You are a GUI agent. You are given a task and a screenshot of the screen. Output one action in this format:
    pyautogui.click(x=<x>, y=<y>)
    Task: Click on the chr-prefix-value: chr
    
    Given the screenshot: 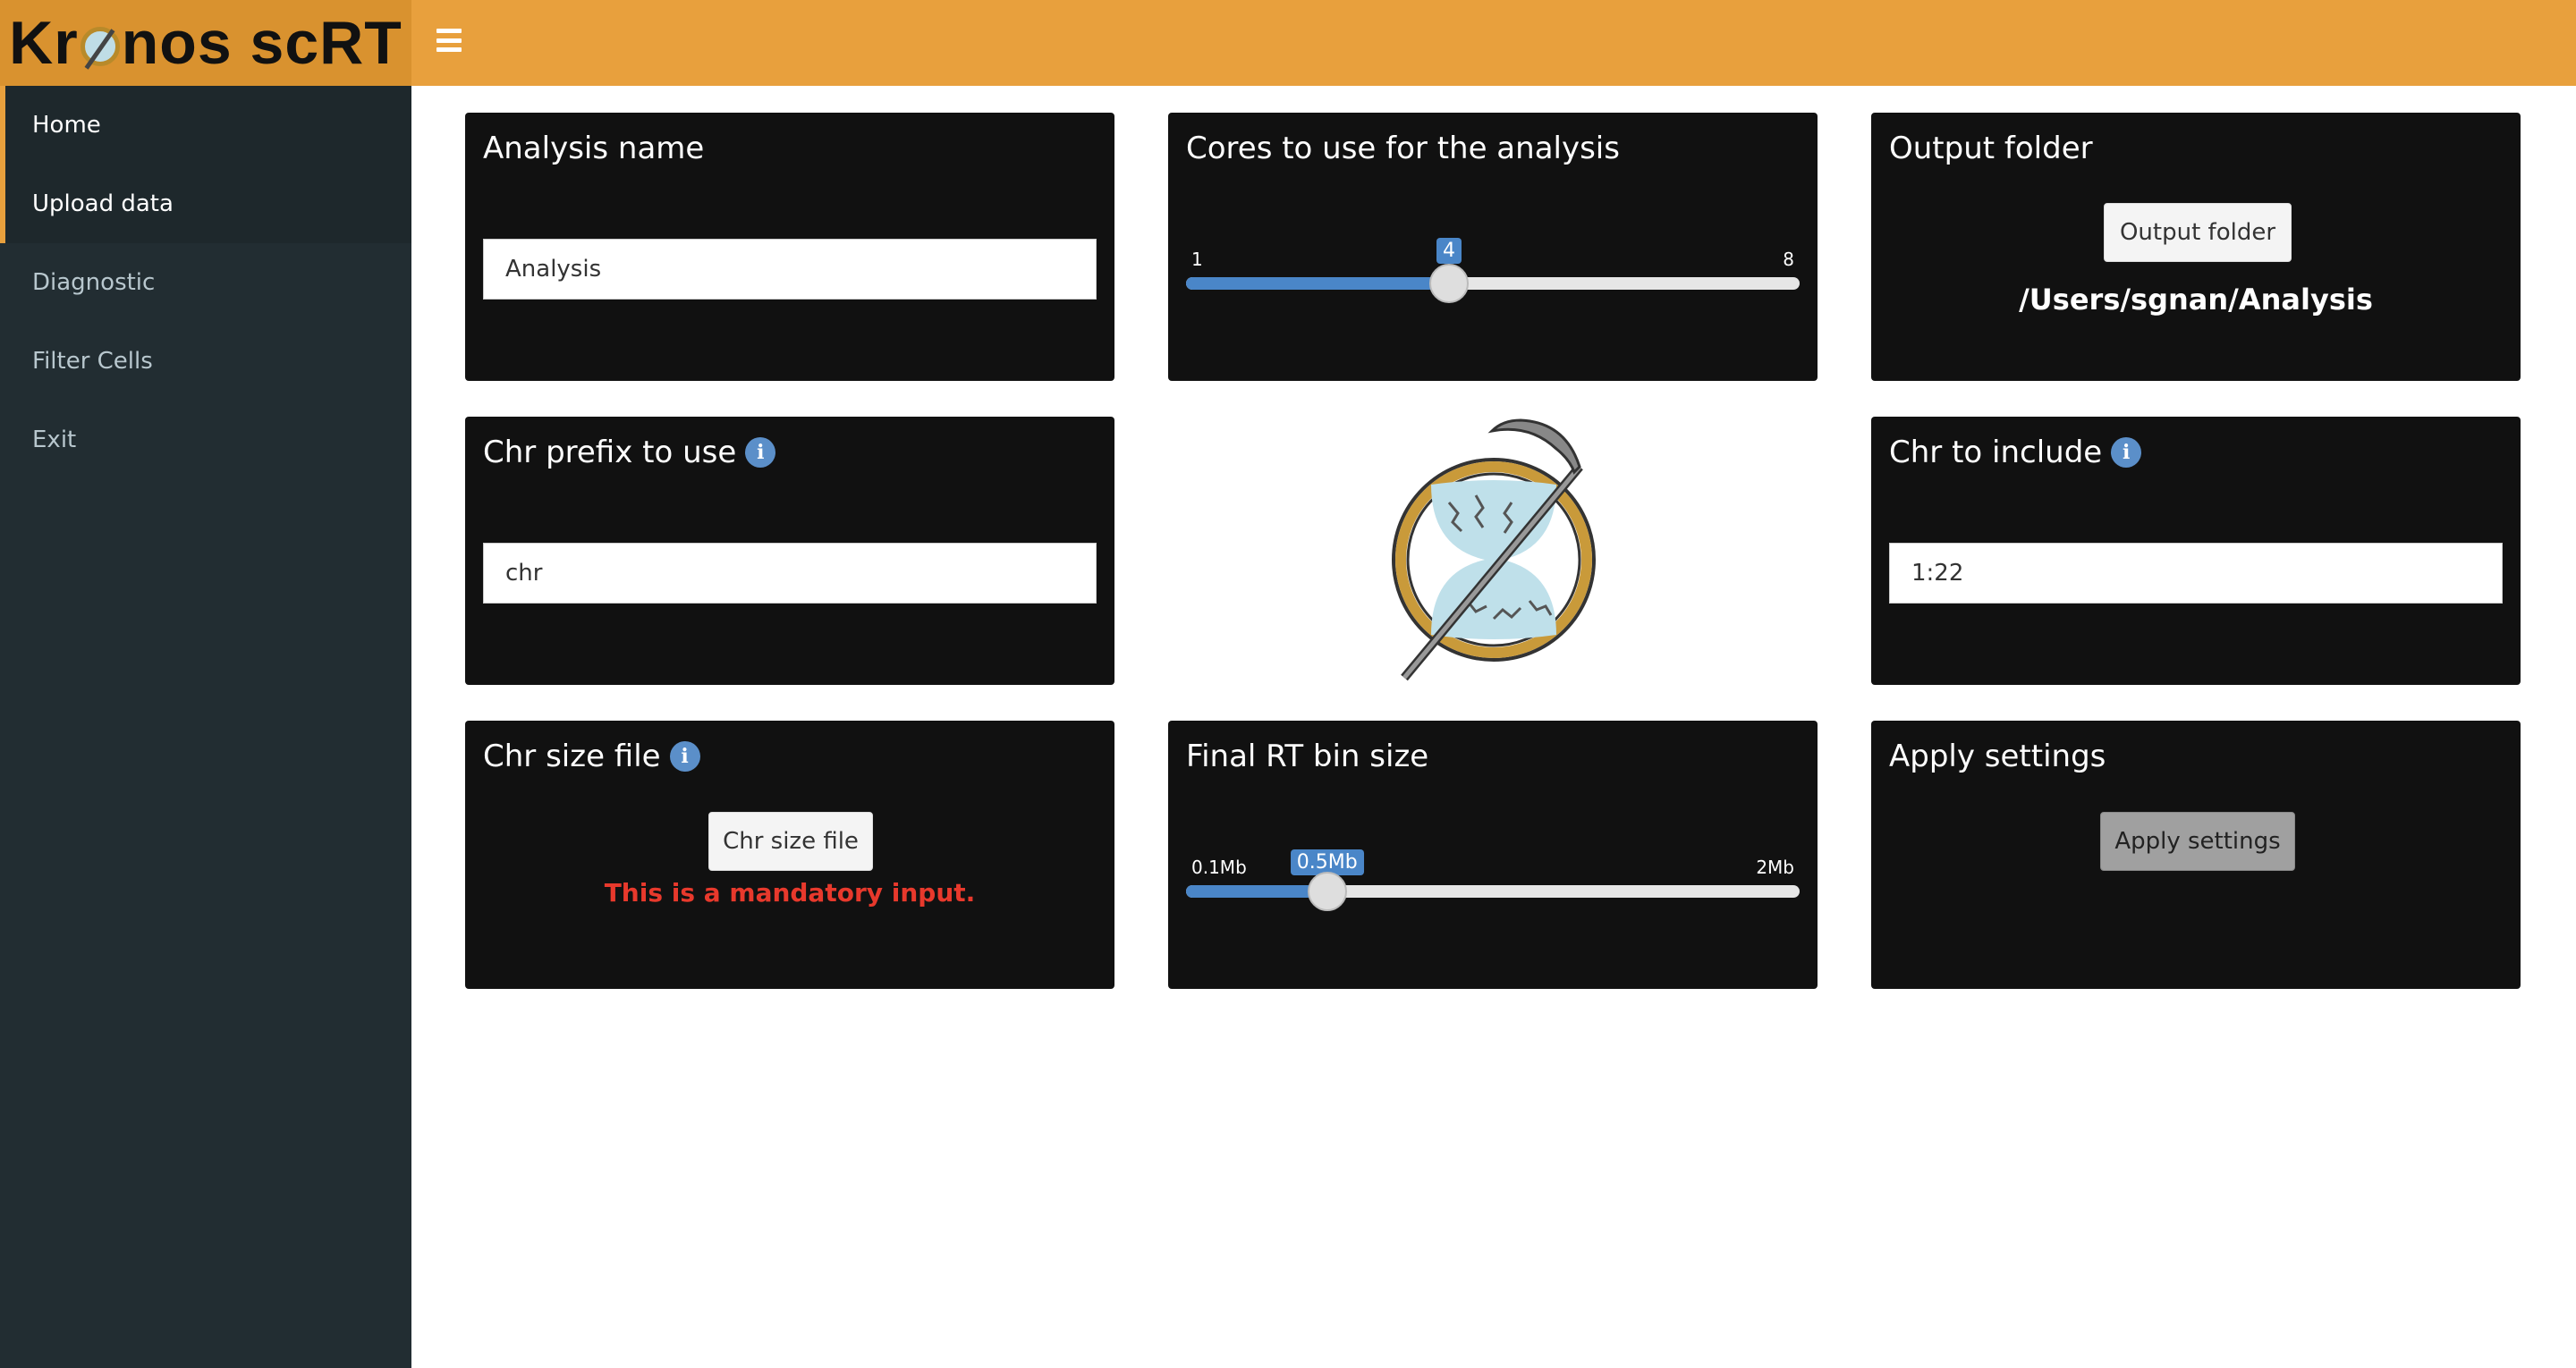 What is the action you would take?
    pyautogui.click(x=524, y=573)
    